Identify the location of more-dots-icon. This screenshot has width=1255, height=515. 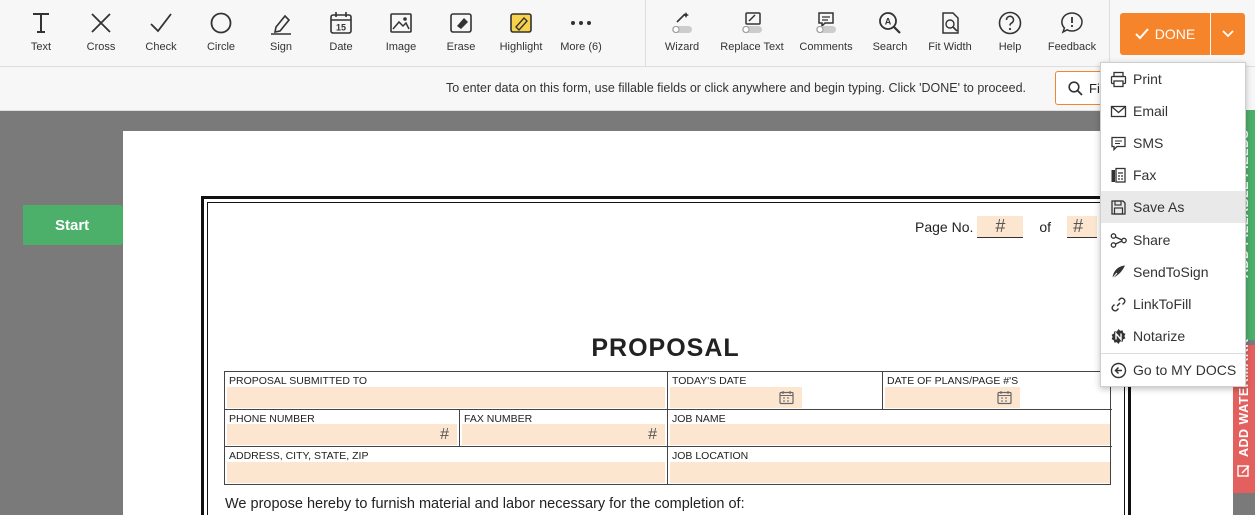
(581, 23).